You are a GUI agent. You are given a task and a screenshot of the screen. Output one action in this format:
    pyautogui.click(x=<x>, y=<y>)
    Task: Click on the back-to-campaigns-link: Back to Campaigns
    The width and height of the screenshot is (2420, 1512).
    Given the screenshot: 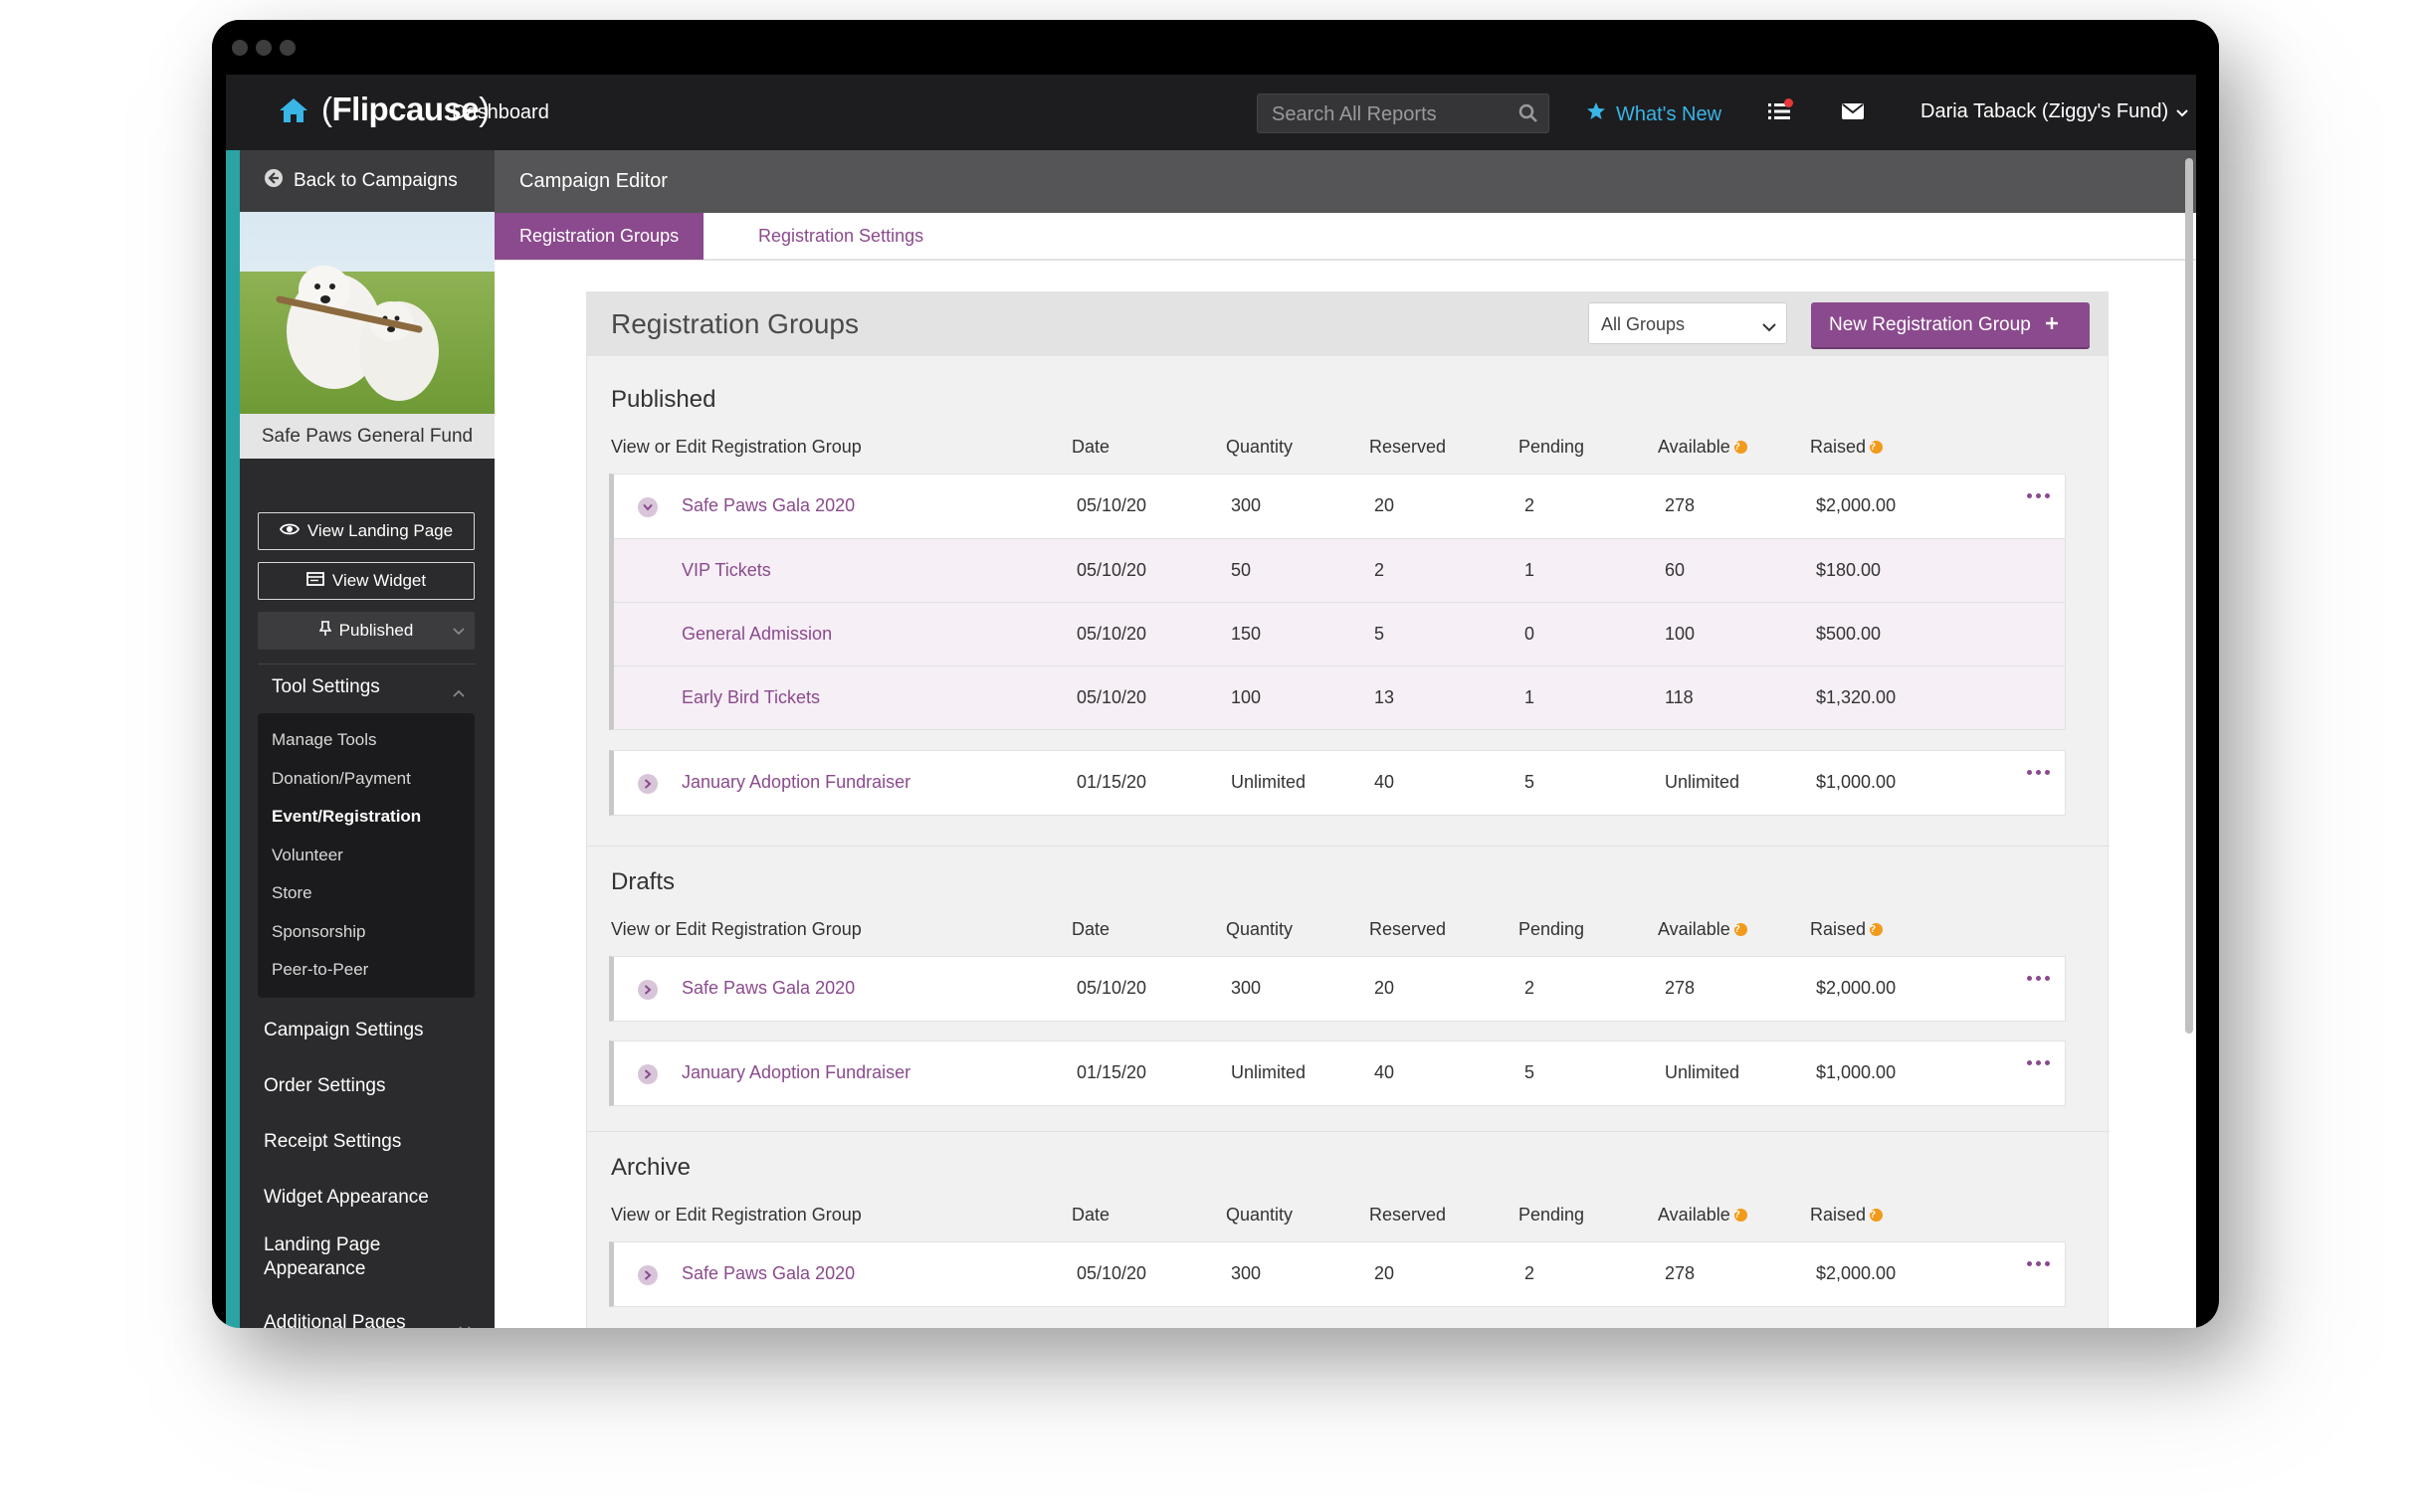 What is the action you would take?
    pyautogui.click(x=367, y=181)
    